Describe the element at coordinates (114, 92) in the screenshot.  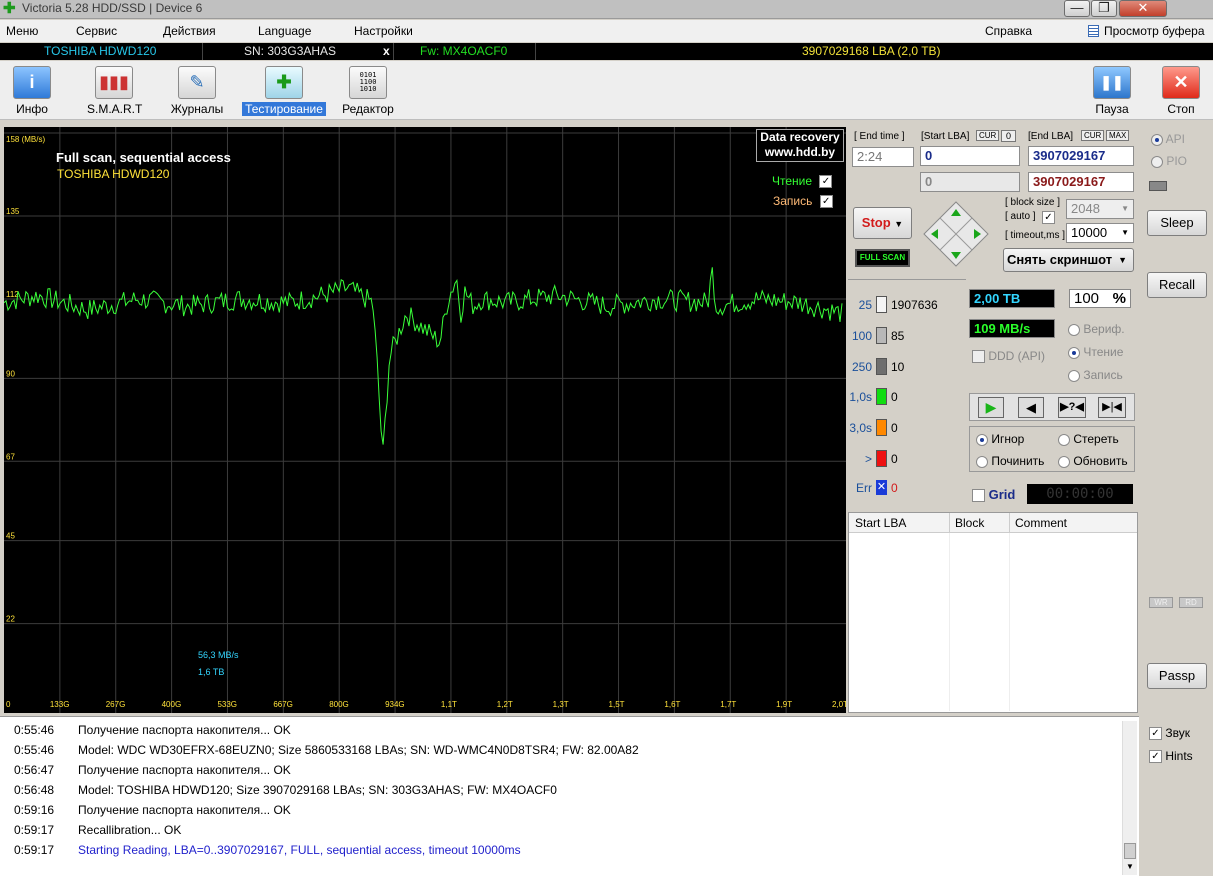
I see `smart-tab: ▮▮▮ S.M.A.R.T` at that location.